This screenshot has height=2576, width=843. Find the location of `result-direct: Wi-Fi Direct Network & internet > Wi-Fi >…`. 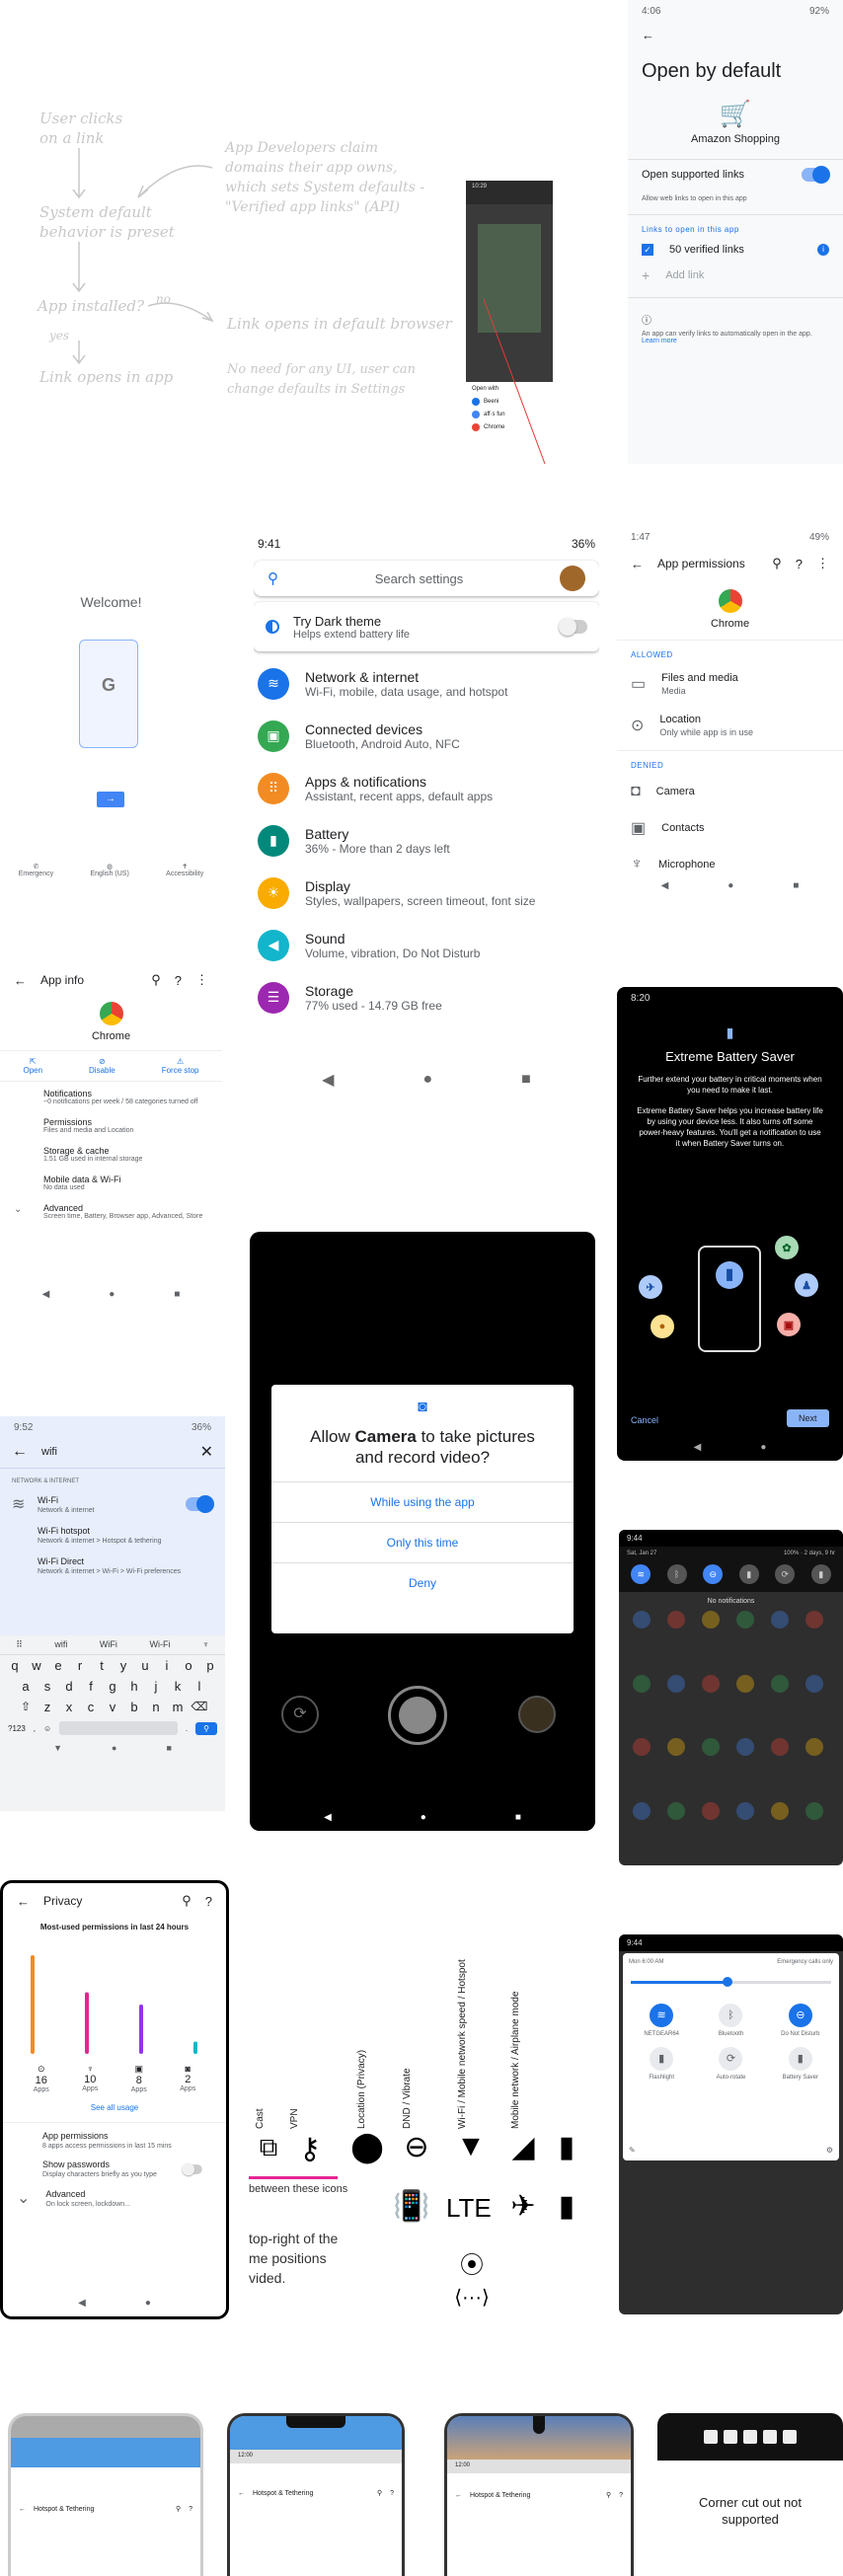

result-direct: Wi-Fi Direct Network & internet > Wi-Fi >… is located at coordinates (112, 1566).